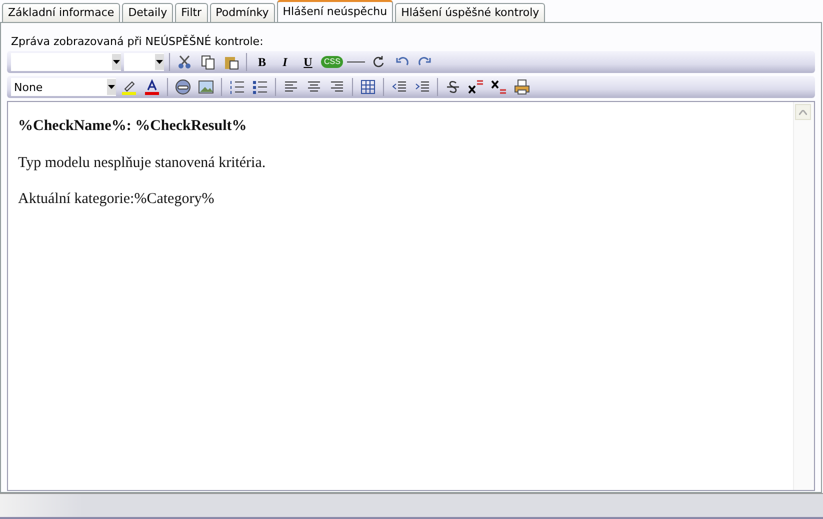  I want to click on table-icon, so click(368, 87).